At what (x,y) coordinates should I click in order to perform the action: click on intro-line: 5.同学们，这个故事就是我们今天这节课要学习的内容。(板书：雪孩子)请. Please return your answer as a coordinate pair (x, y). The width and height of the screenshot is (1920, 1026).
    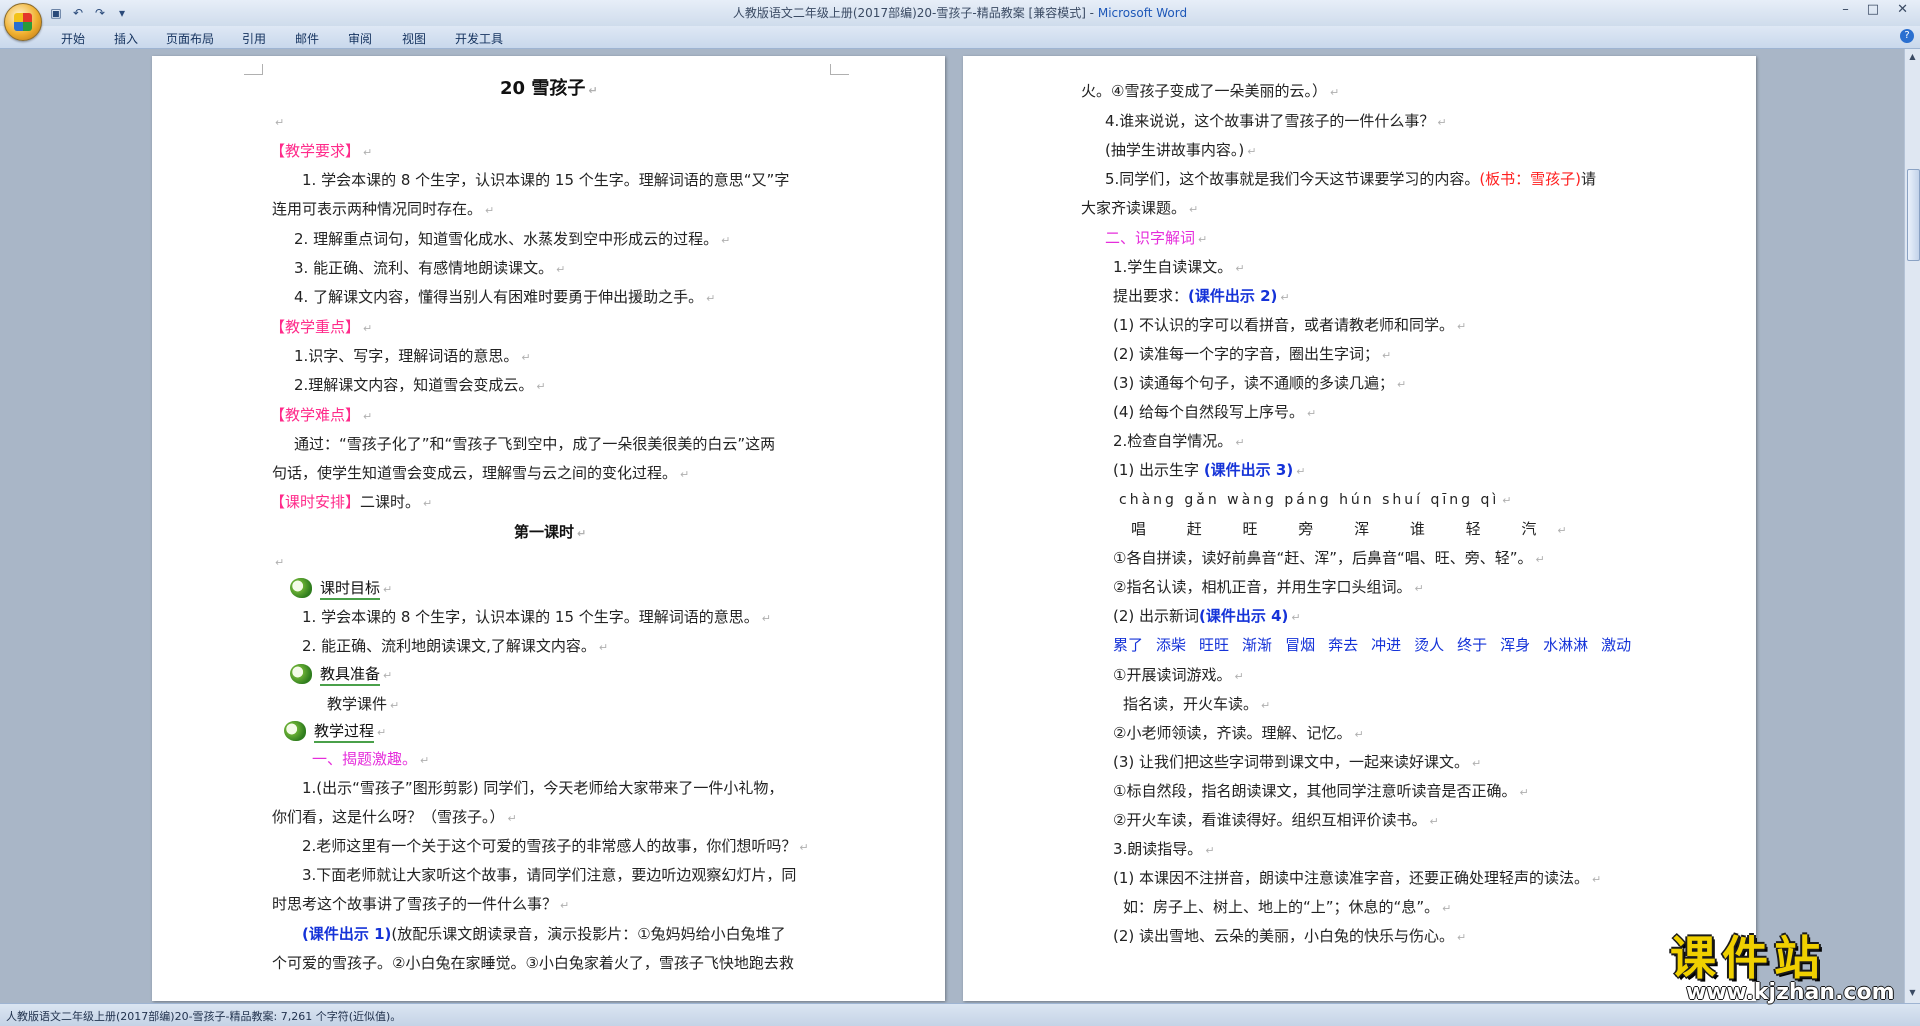
    Looking at the image, I should click on (1351, 179).